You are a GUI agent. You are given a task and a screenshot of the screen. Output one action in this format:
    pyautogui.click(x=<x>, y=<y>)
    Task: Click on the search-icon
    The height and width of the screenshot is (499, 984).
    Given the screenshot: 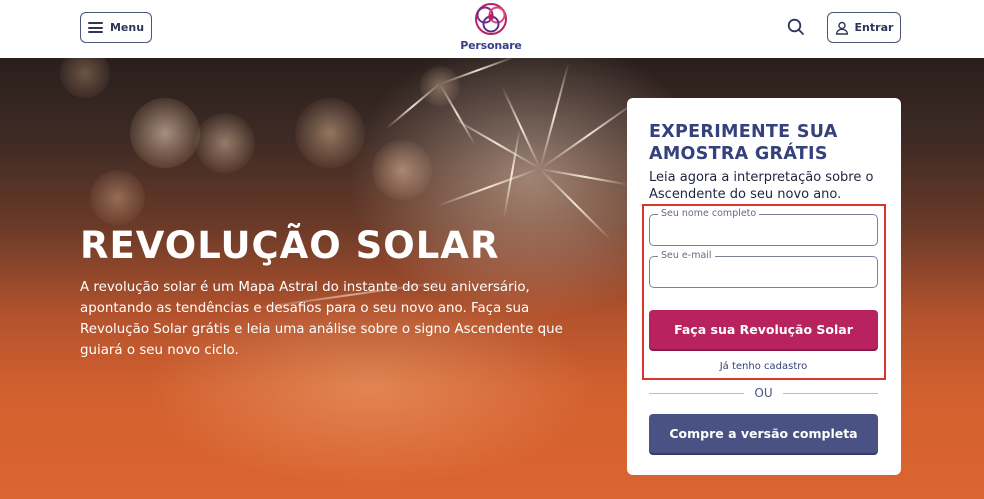 What is the action you would take?
    pyautogui.click(x=795, y=26)
    